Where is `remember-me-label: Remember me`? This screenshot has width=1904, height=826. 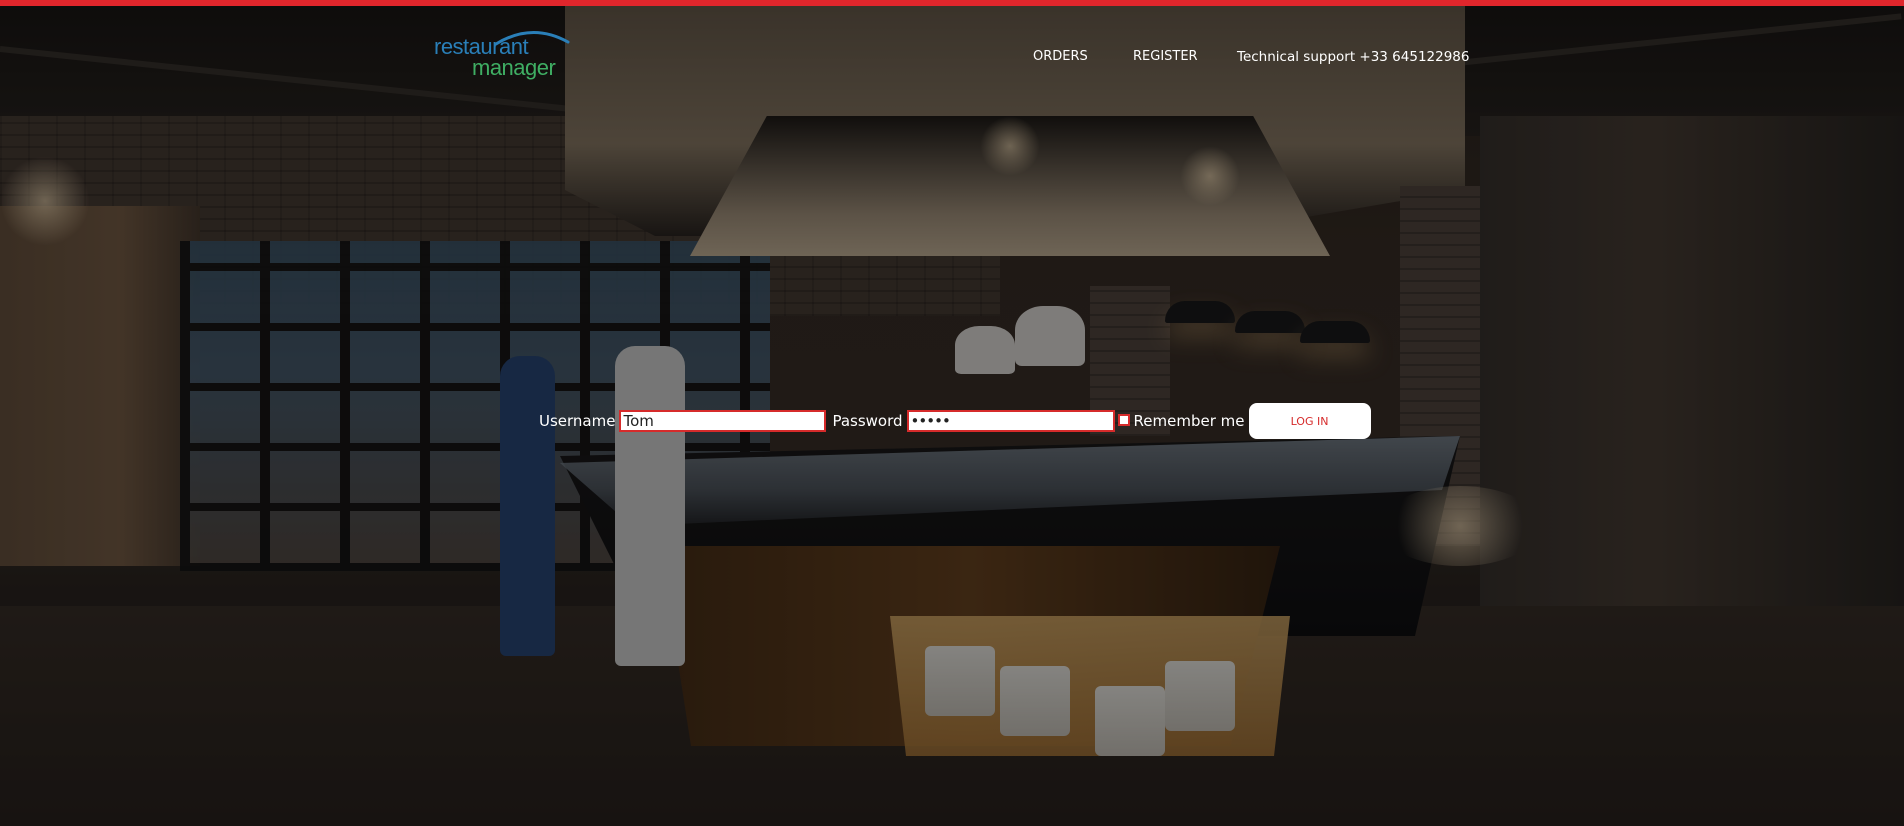
remember-me-label: Remember me is located at coordinates (1189, 421).